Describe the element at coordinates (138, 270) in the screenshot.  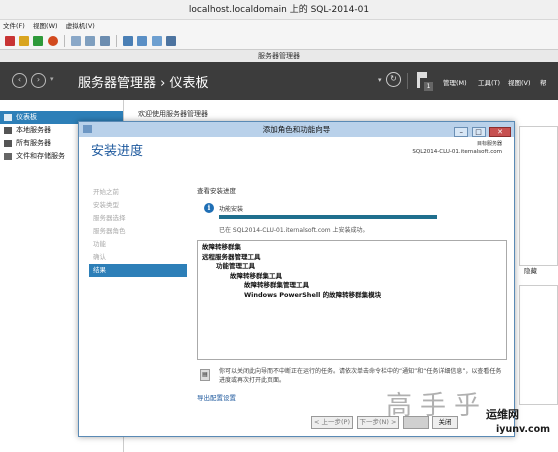
I see `step-results: 结果` at that location.